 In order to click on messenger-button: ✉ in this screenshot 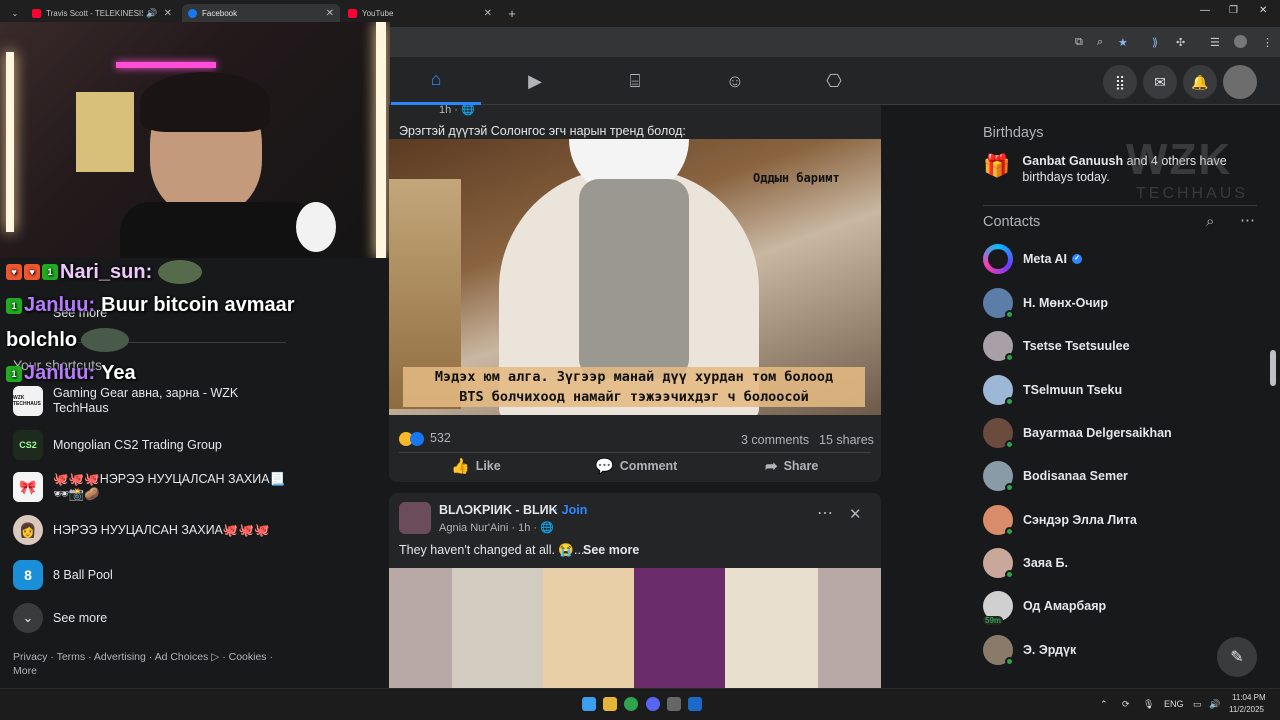, I will do `click(1160, 82)`.